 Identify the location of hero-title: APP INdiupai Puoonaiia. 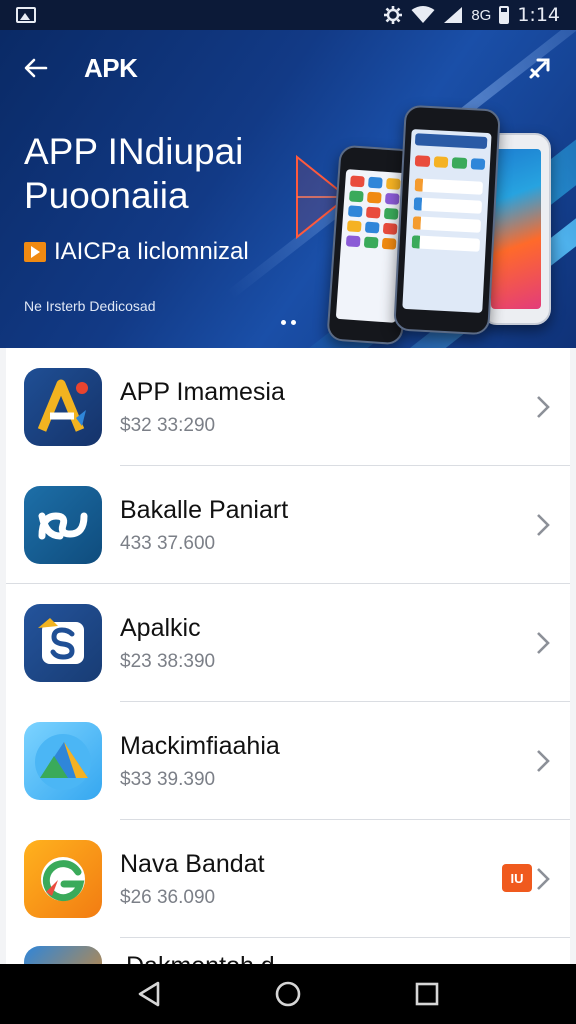
(174, 174).